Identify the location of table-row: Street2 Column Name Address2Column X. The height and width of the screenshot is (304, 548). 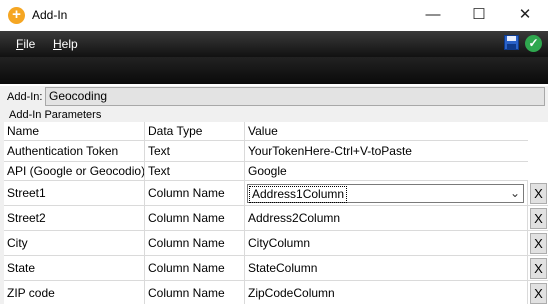
(276, 218).